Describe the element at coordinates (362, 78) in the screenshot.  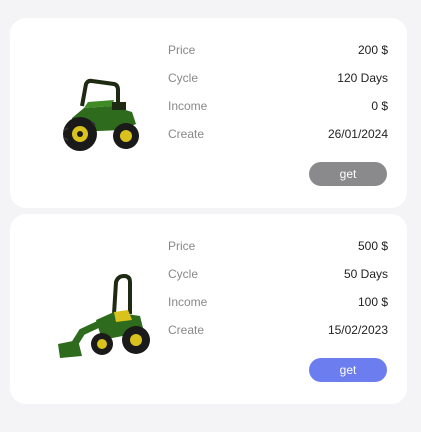
I see `cycle-value: 120 Days` at that location.